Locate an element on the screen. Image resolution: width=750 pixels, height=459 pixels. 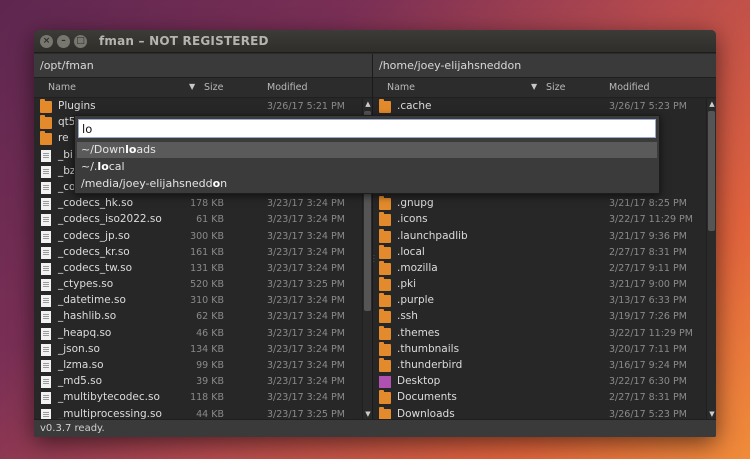
file-row: _json.so 134 KB 3/23/17 3:24 PM is located at coordinates (198, 350).